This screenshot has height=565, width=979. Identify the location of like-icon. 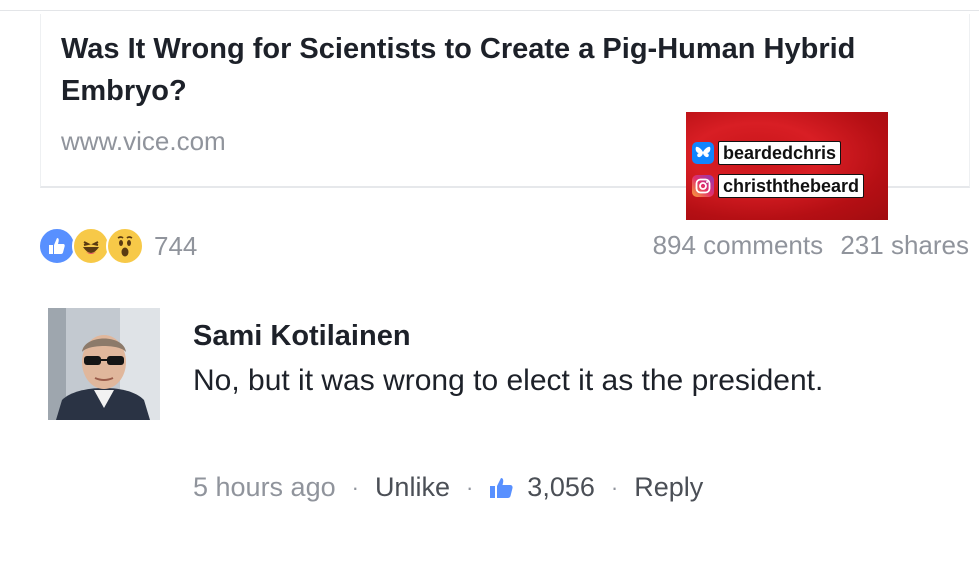
(57, 246).